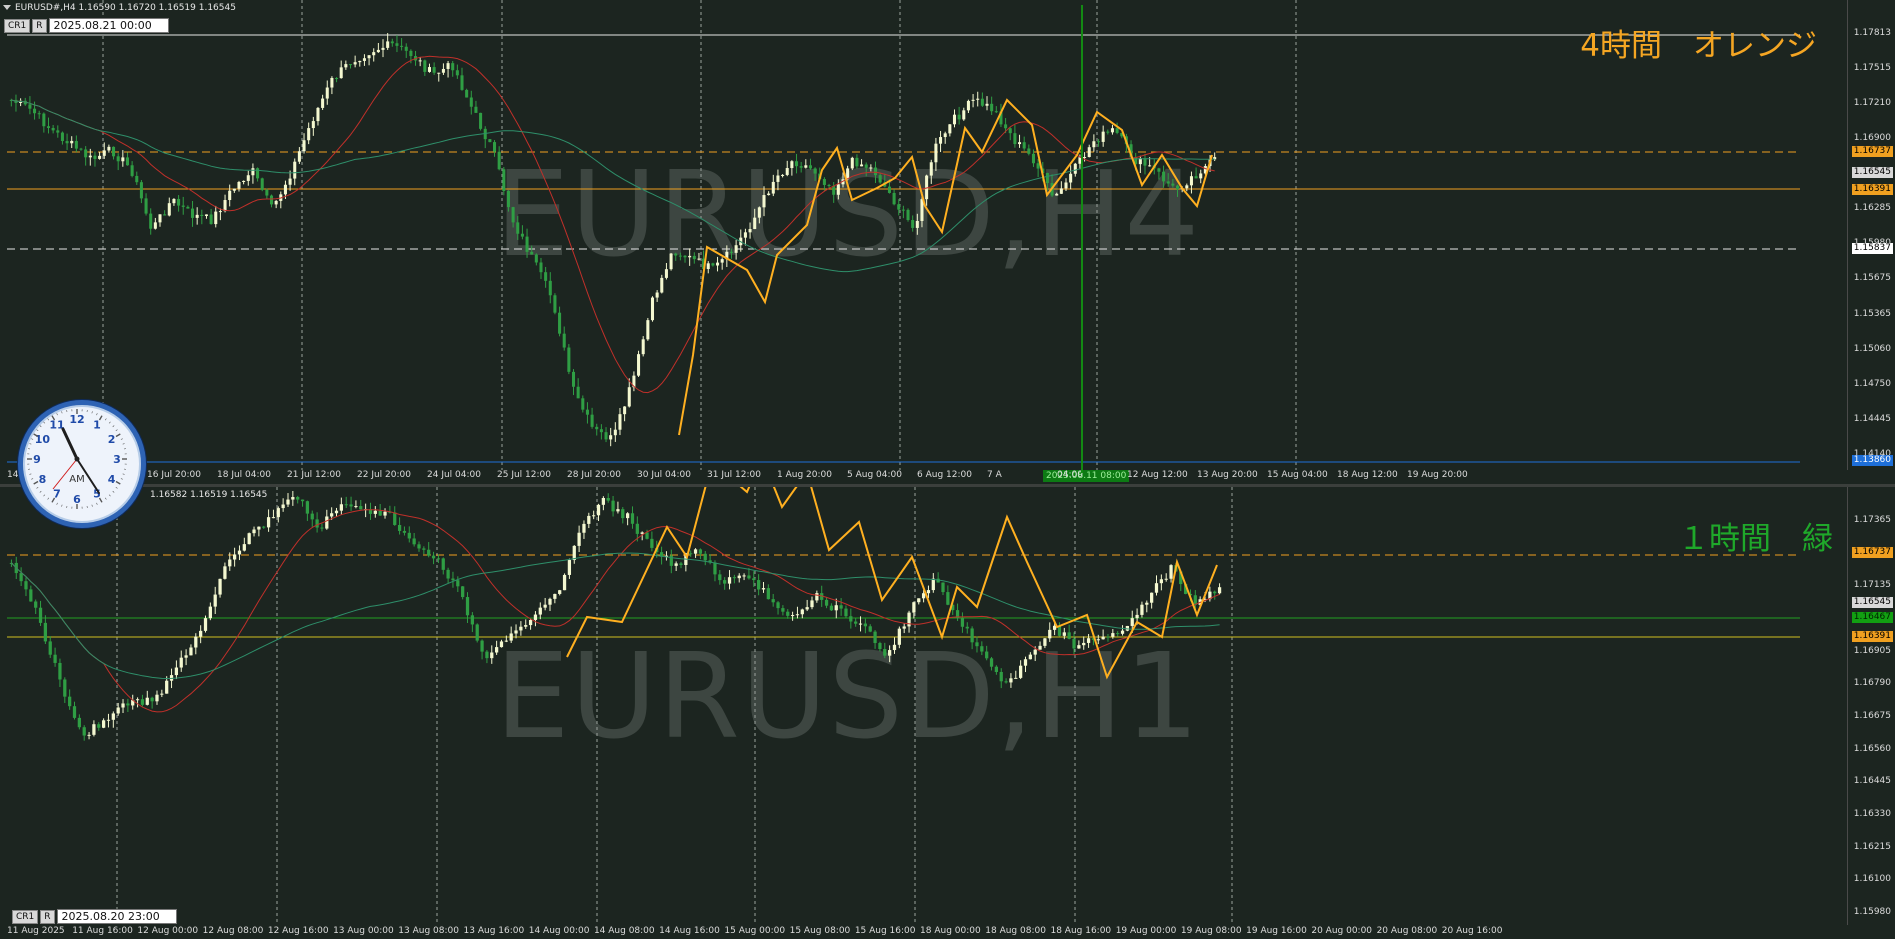 This screenshot has width=1895, height=939. Describe the element at coordinates (1872, 68) in the screenshot. I see `price-axis-label: 1.17515` at that location.